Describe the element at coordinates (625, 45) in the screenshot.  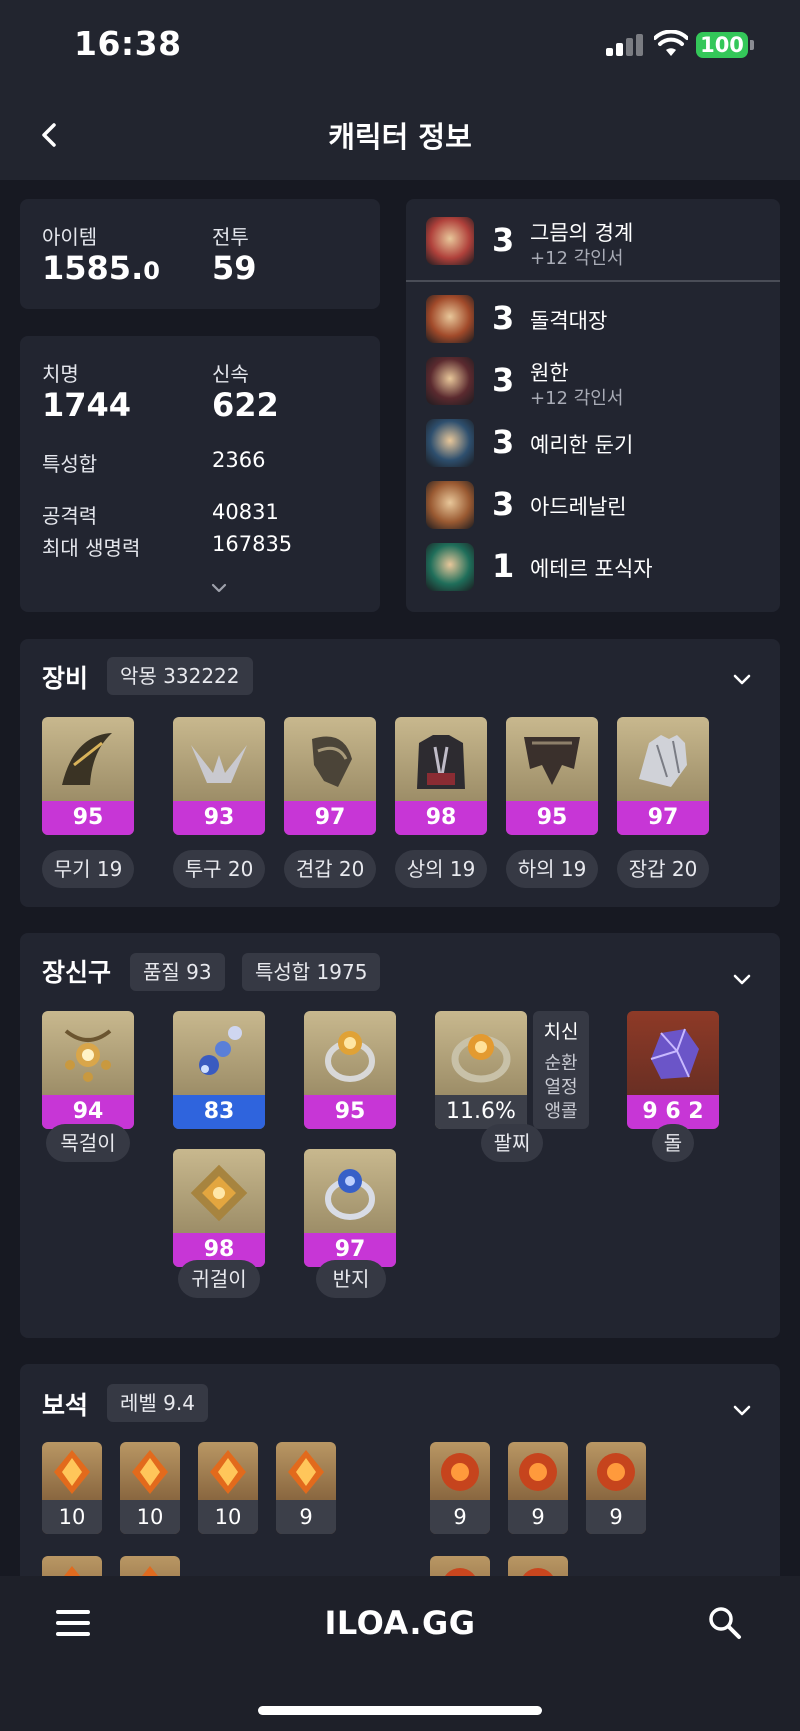
I see `signal-icon` at that location.